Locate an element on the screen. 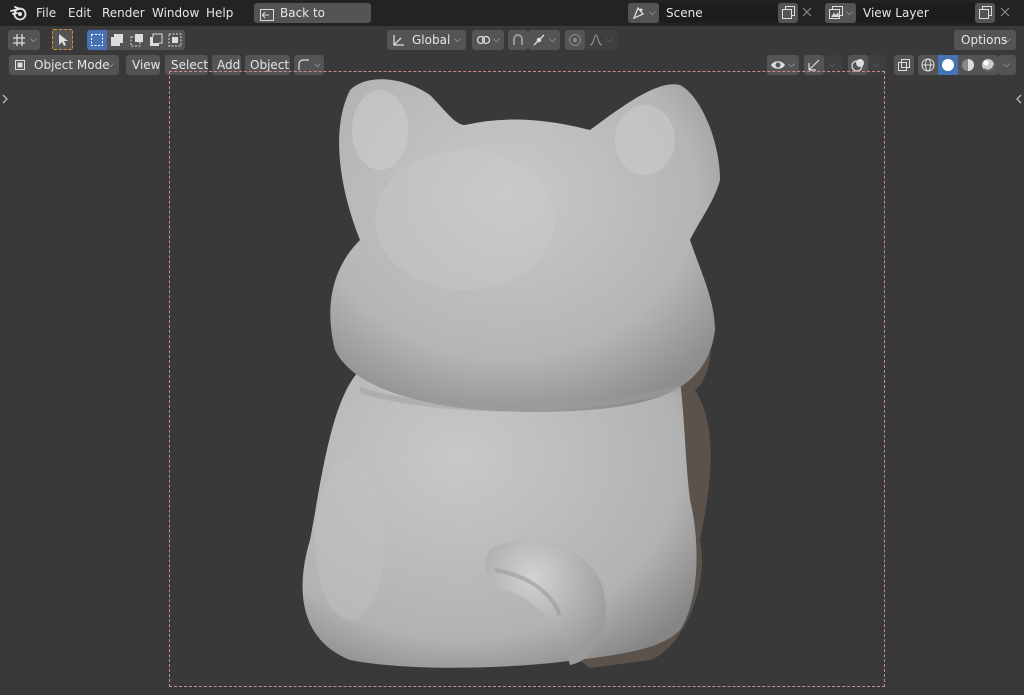 The width and height of the screenshot is (1024, 695). back-to-previous-icon is located at coordinates (267, 14).